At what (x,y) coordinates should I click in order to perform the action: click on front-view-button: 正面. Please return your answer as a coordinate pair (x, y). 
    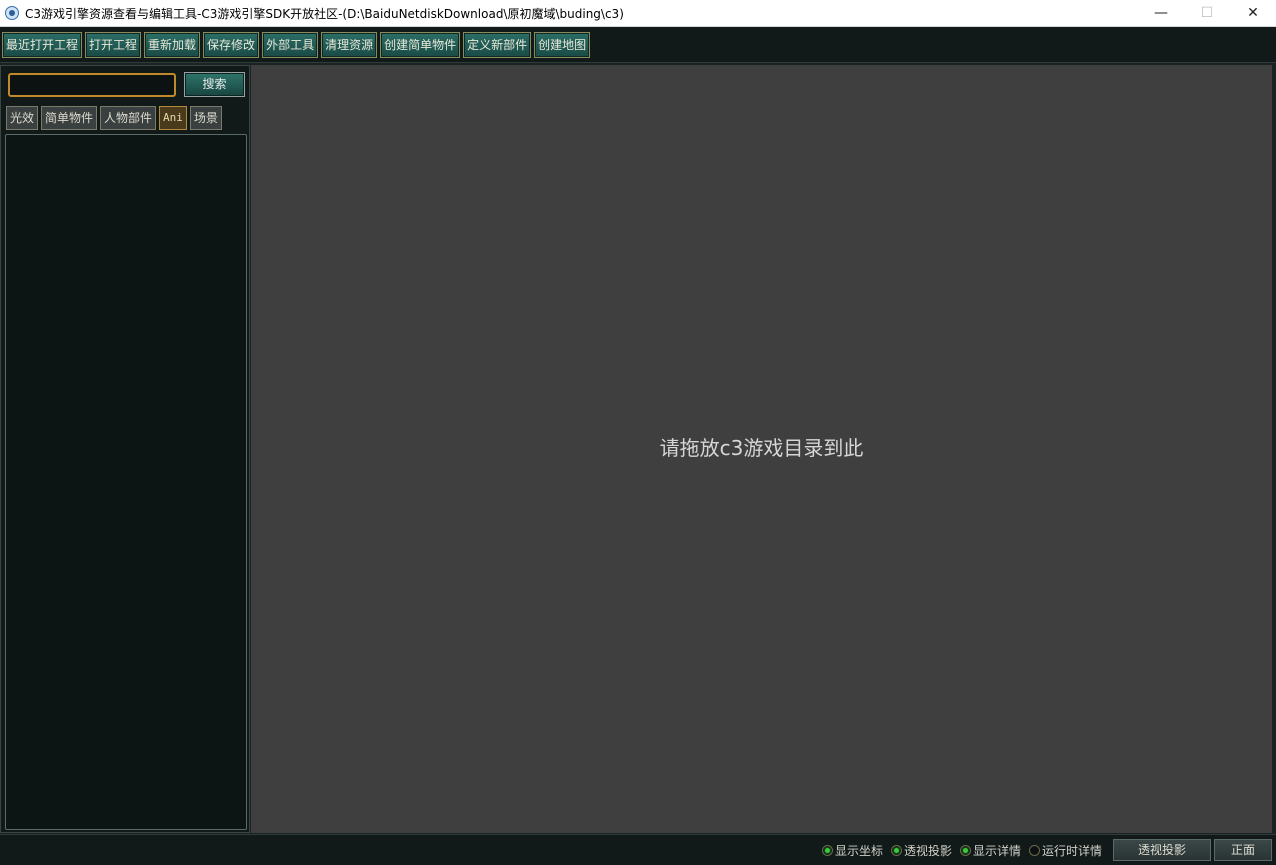
    Looking at the image, I should click on (1243, 850).